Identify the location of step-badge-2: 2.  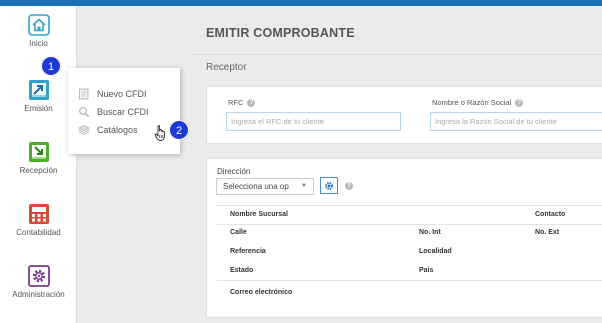
(179, 130).